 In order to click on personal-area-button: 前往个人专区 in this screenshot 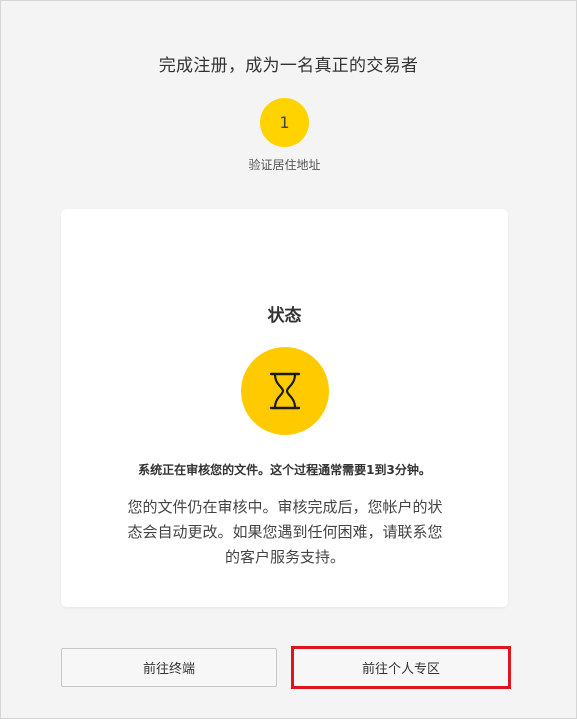, I will do `click(401, 667)`.